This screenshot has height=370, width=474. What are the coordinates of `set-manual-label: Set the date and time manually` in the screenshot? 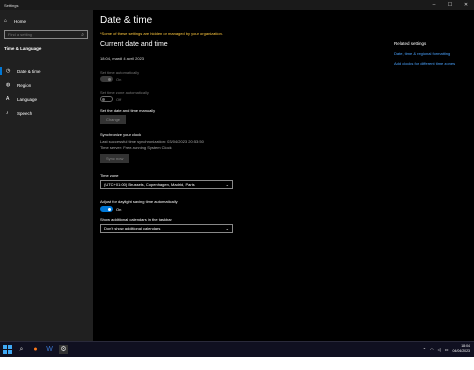 It's located at (128, 110).